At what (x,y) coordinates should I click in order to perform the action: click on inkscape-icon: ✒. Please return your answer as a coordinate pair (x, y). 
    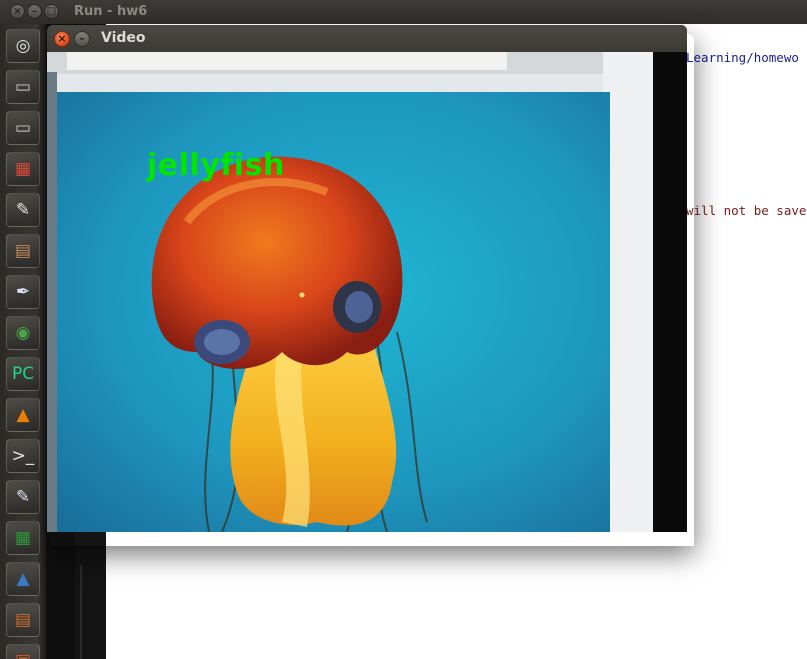
    Looking at the image, I should click on (23, 291).